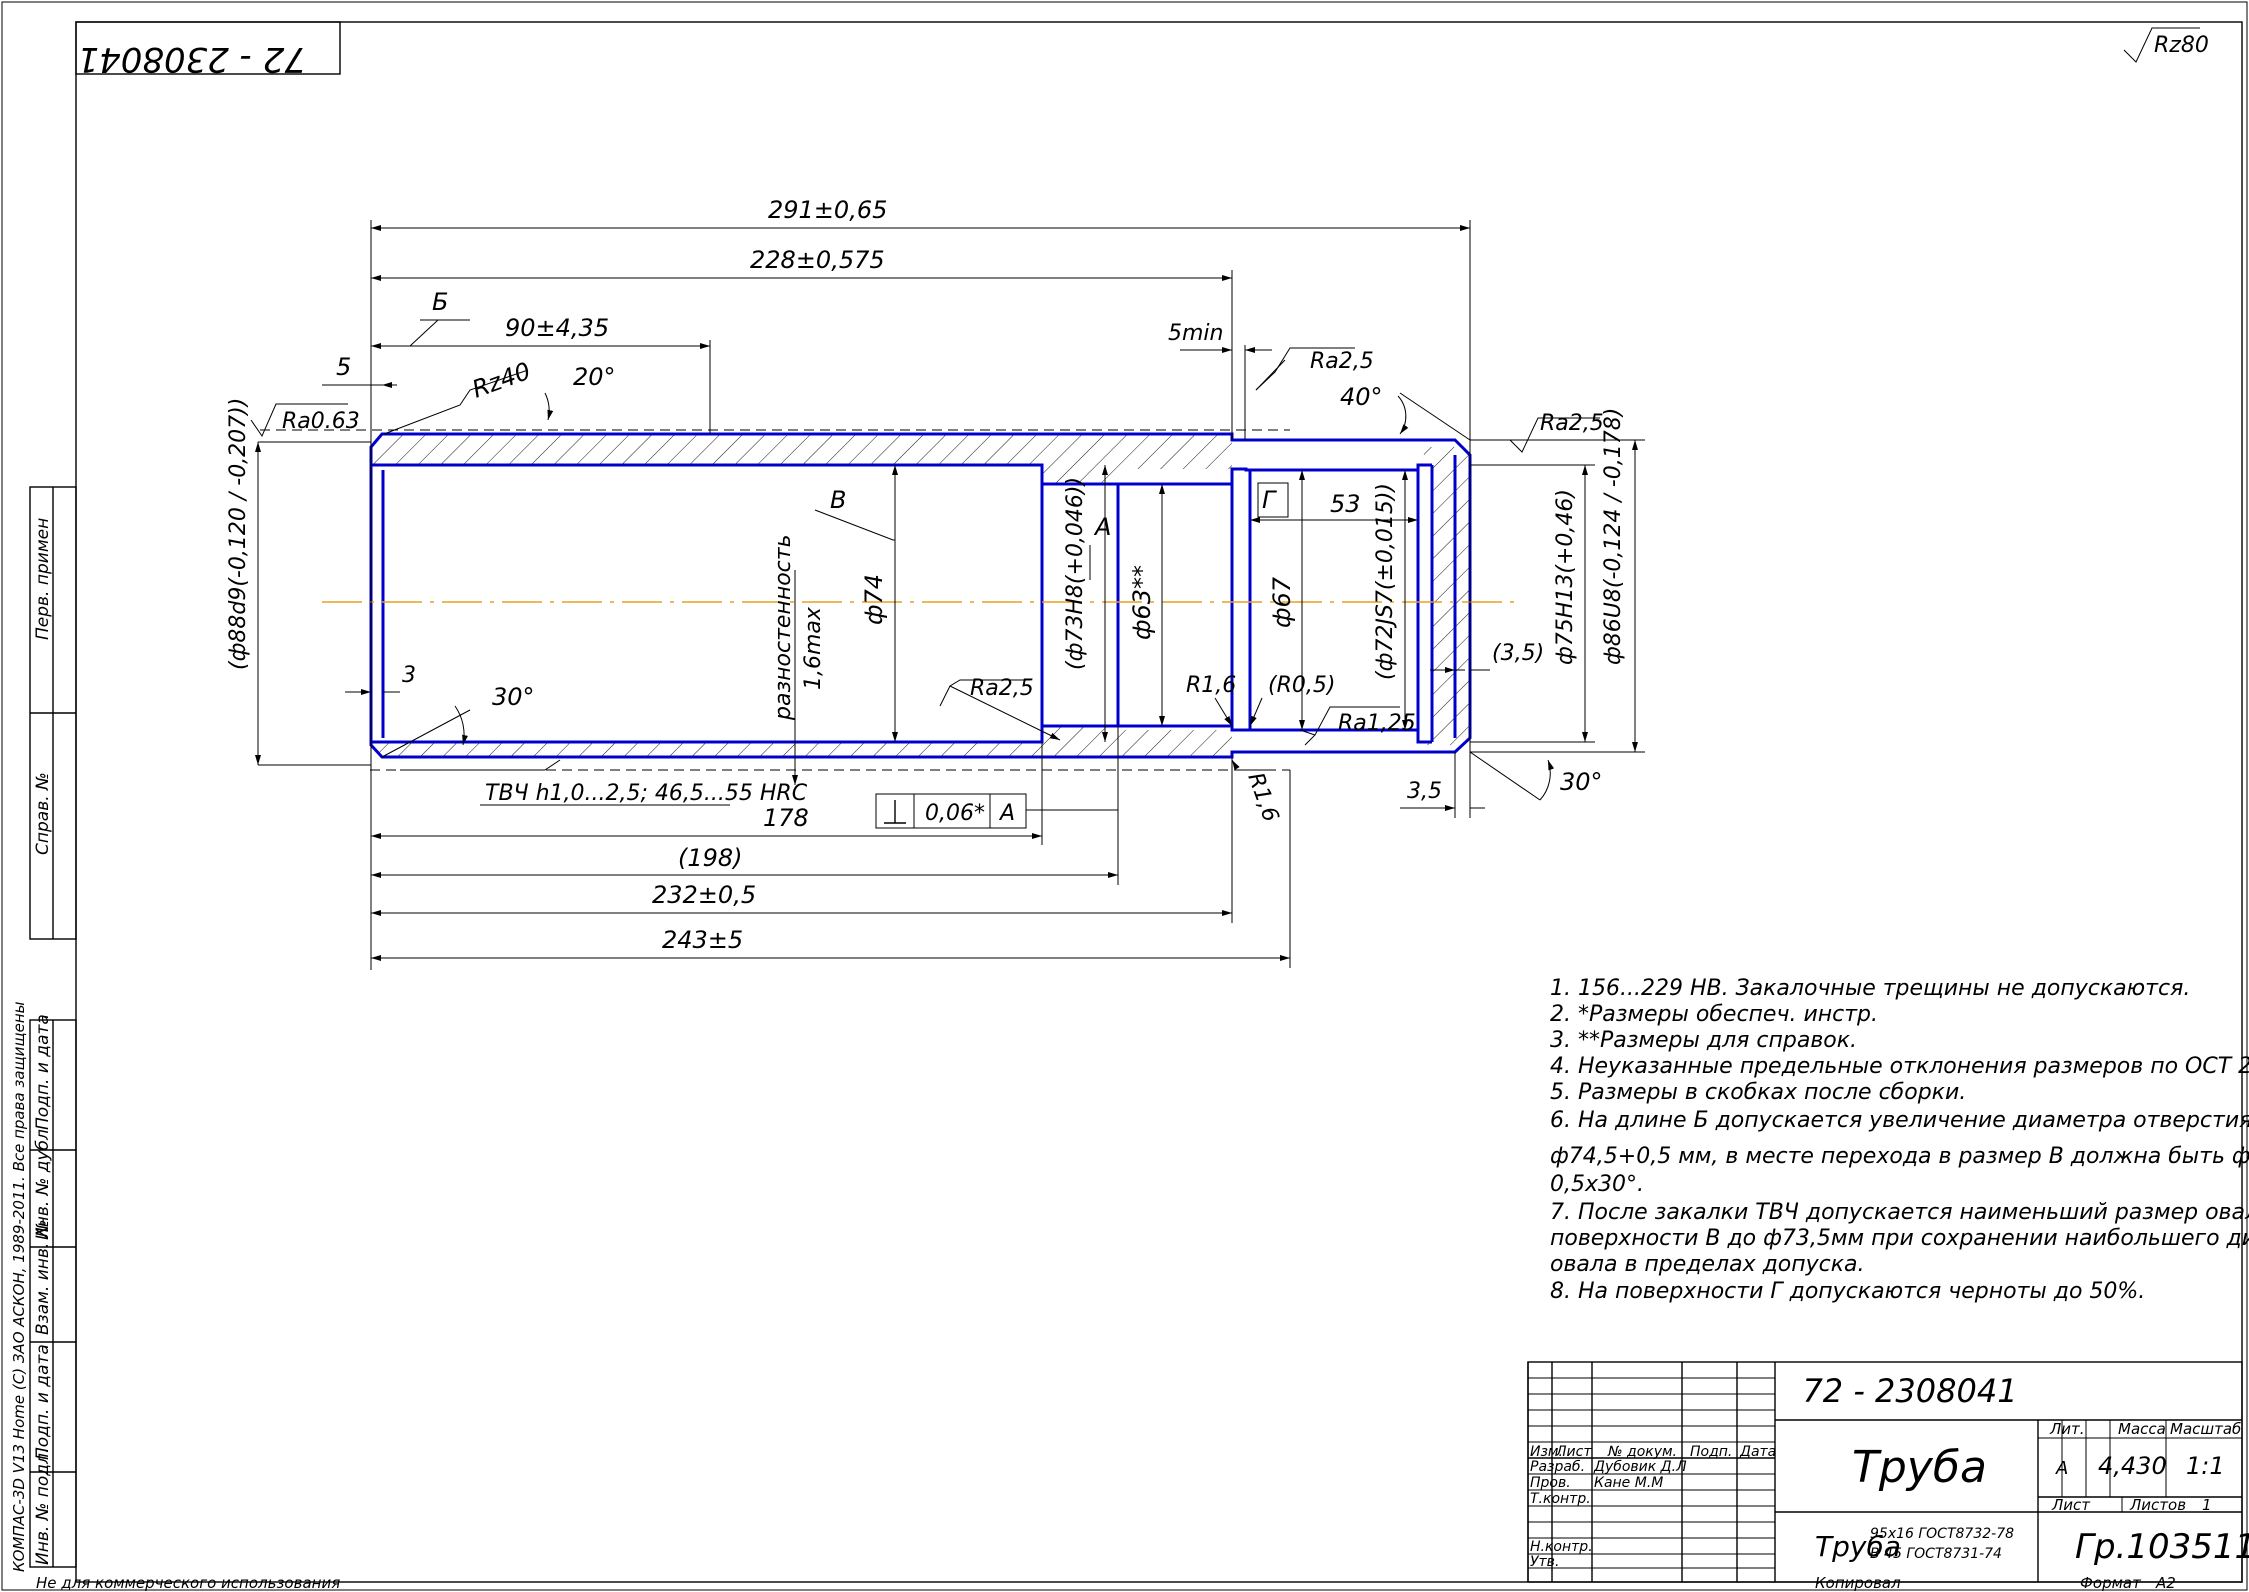  I want to click on angle-40: 40°, so click(1361, 397).